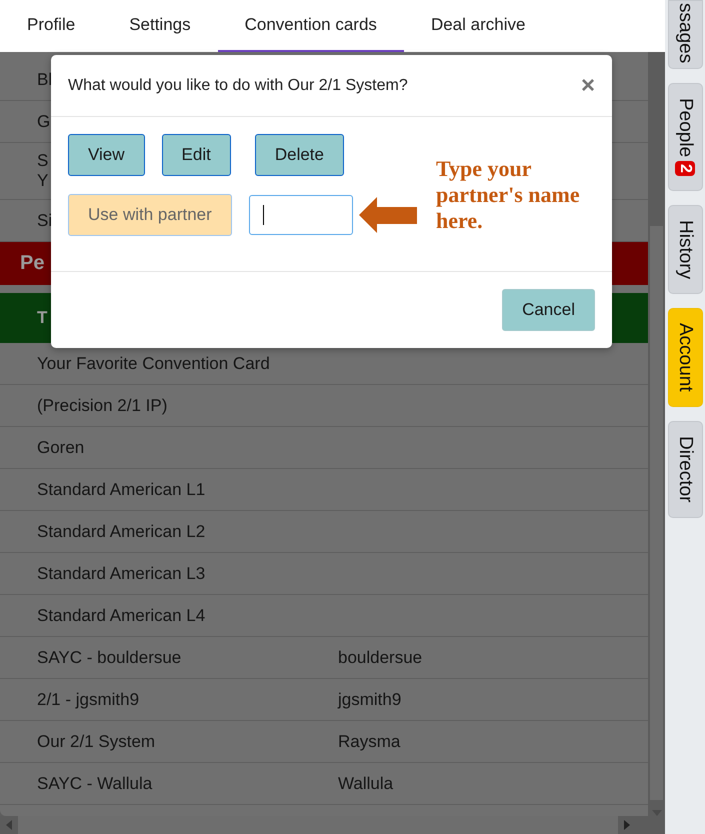 This screenshot has height=834, width=705. I want to click on scroll-left-icon, so click(9, 825).